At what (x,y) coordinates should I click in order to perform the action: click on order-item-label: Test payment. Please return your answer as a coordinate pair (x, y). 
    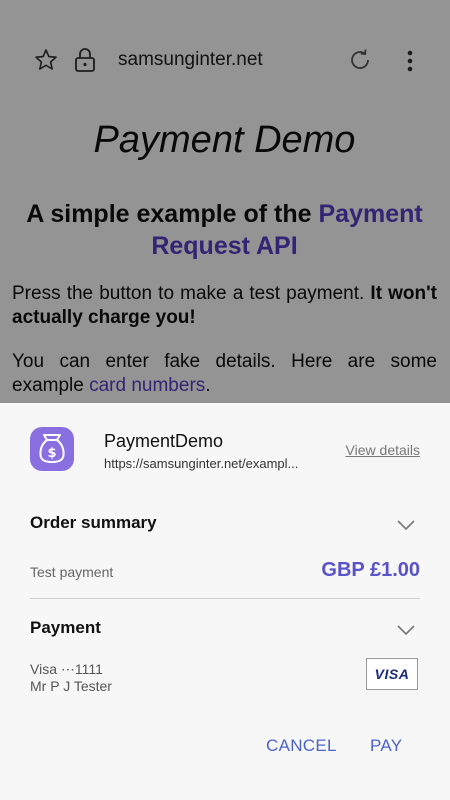
    Looking at the image, I should click on (72, 572).